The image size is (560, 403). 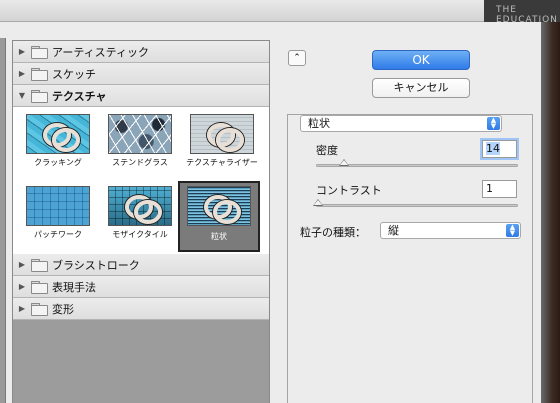 What do you see at coordinates (219, 206) in the screenshot?
I see `grain-thumbnail-icon` at bounding box center [219, 206].